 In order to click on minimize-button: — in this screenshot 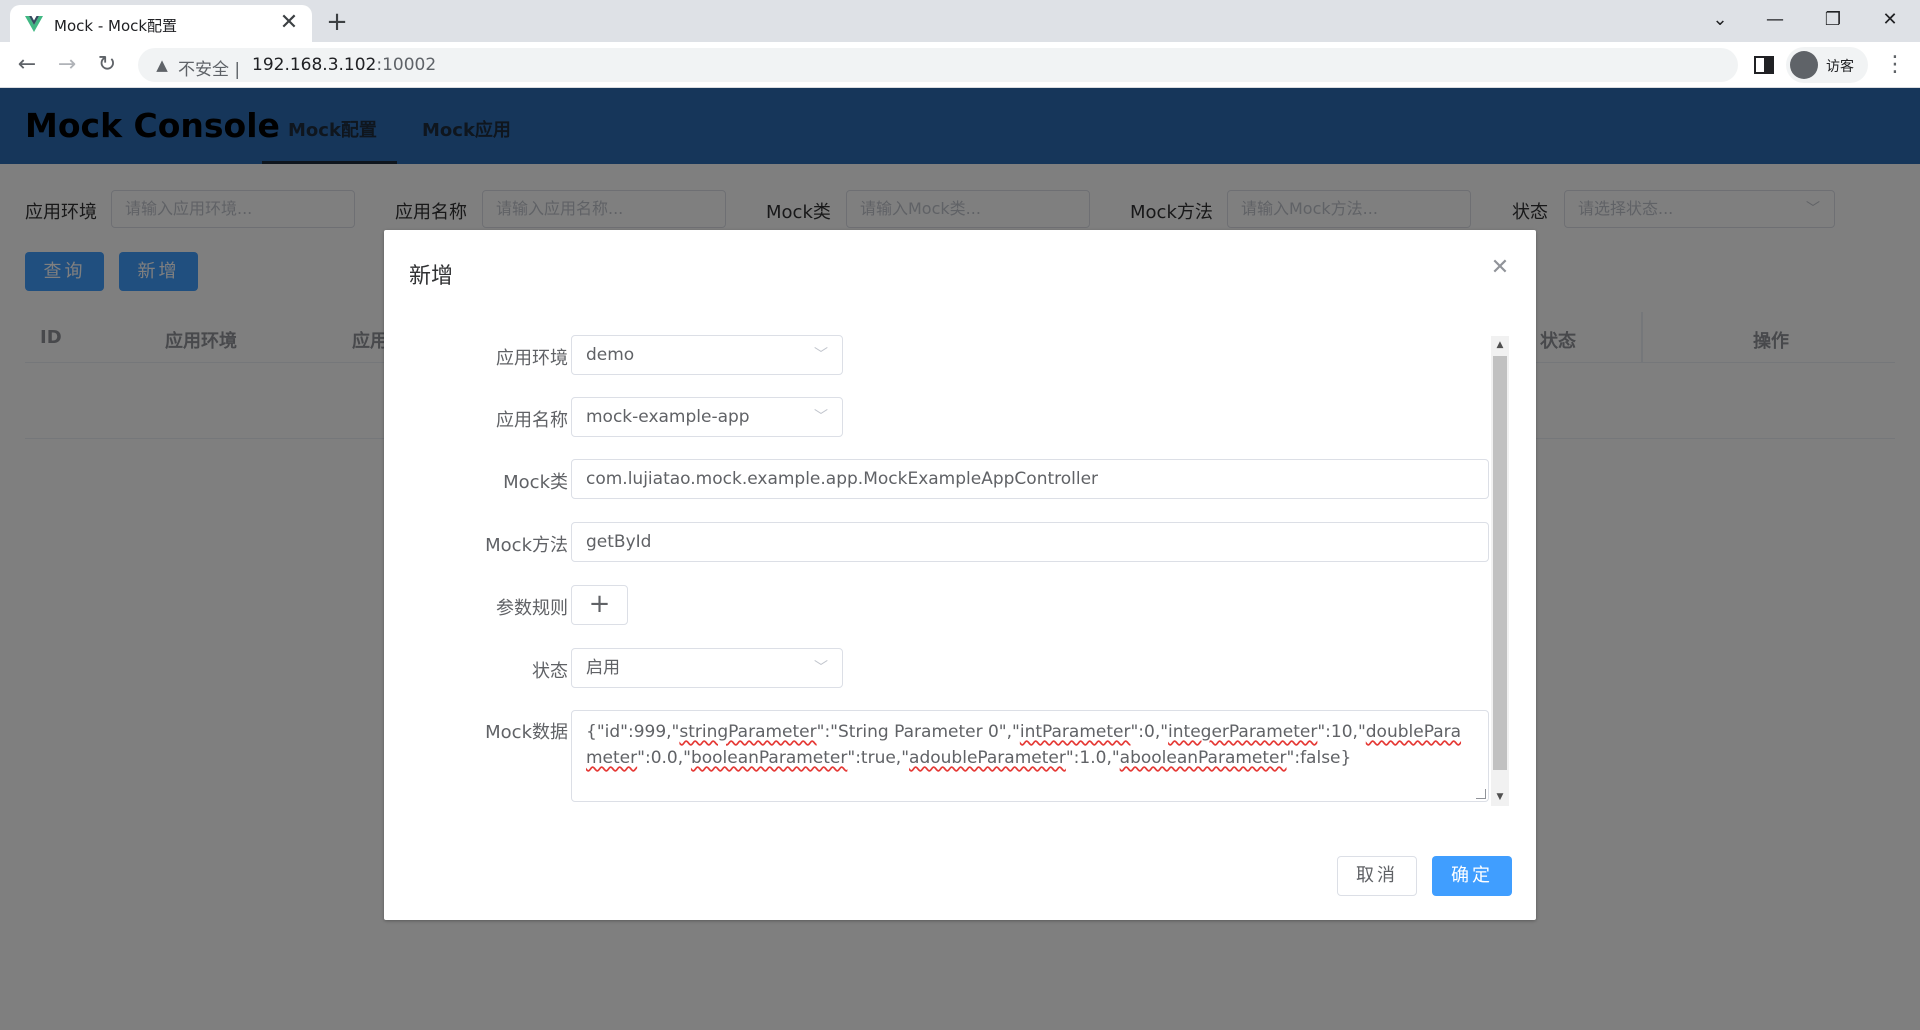, I will do `click(1775, 20)`.